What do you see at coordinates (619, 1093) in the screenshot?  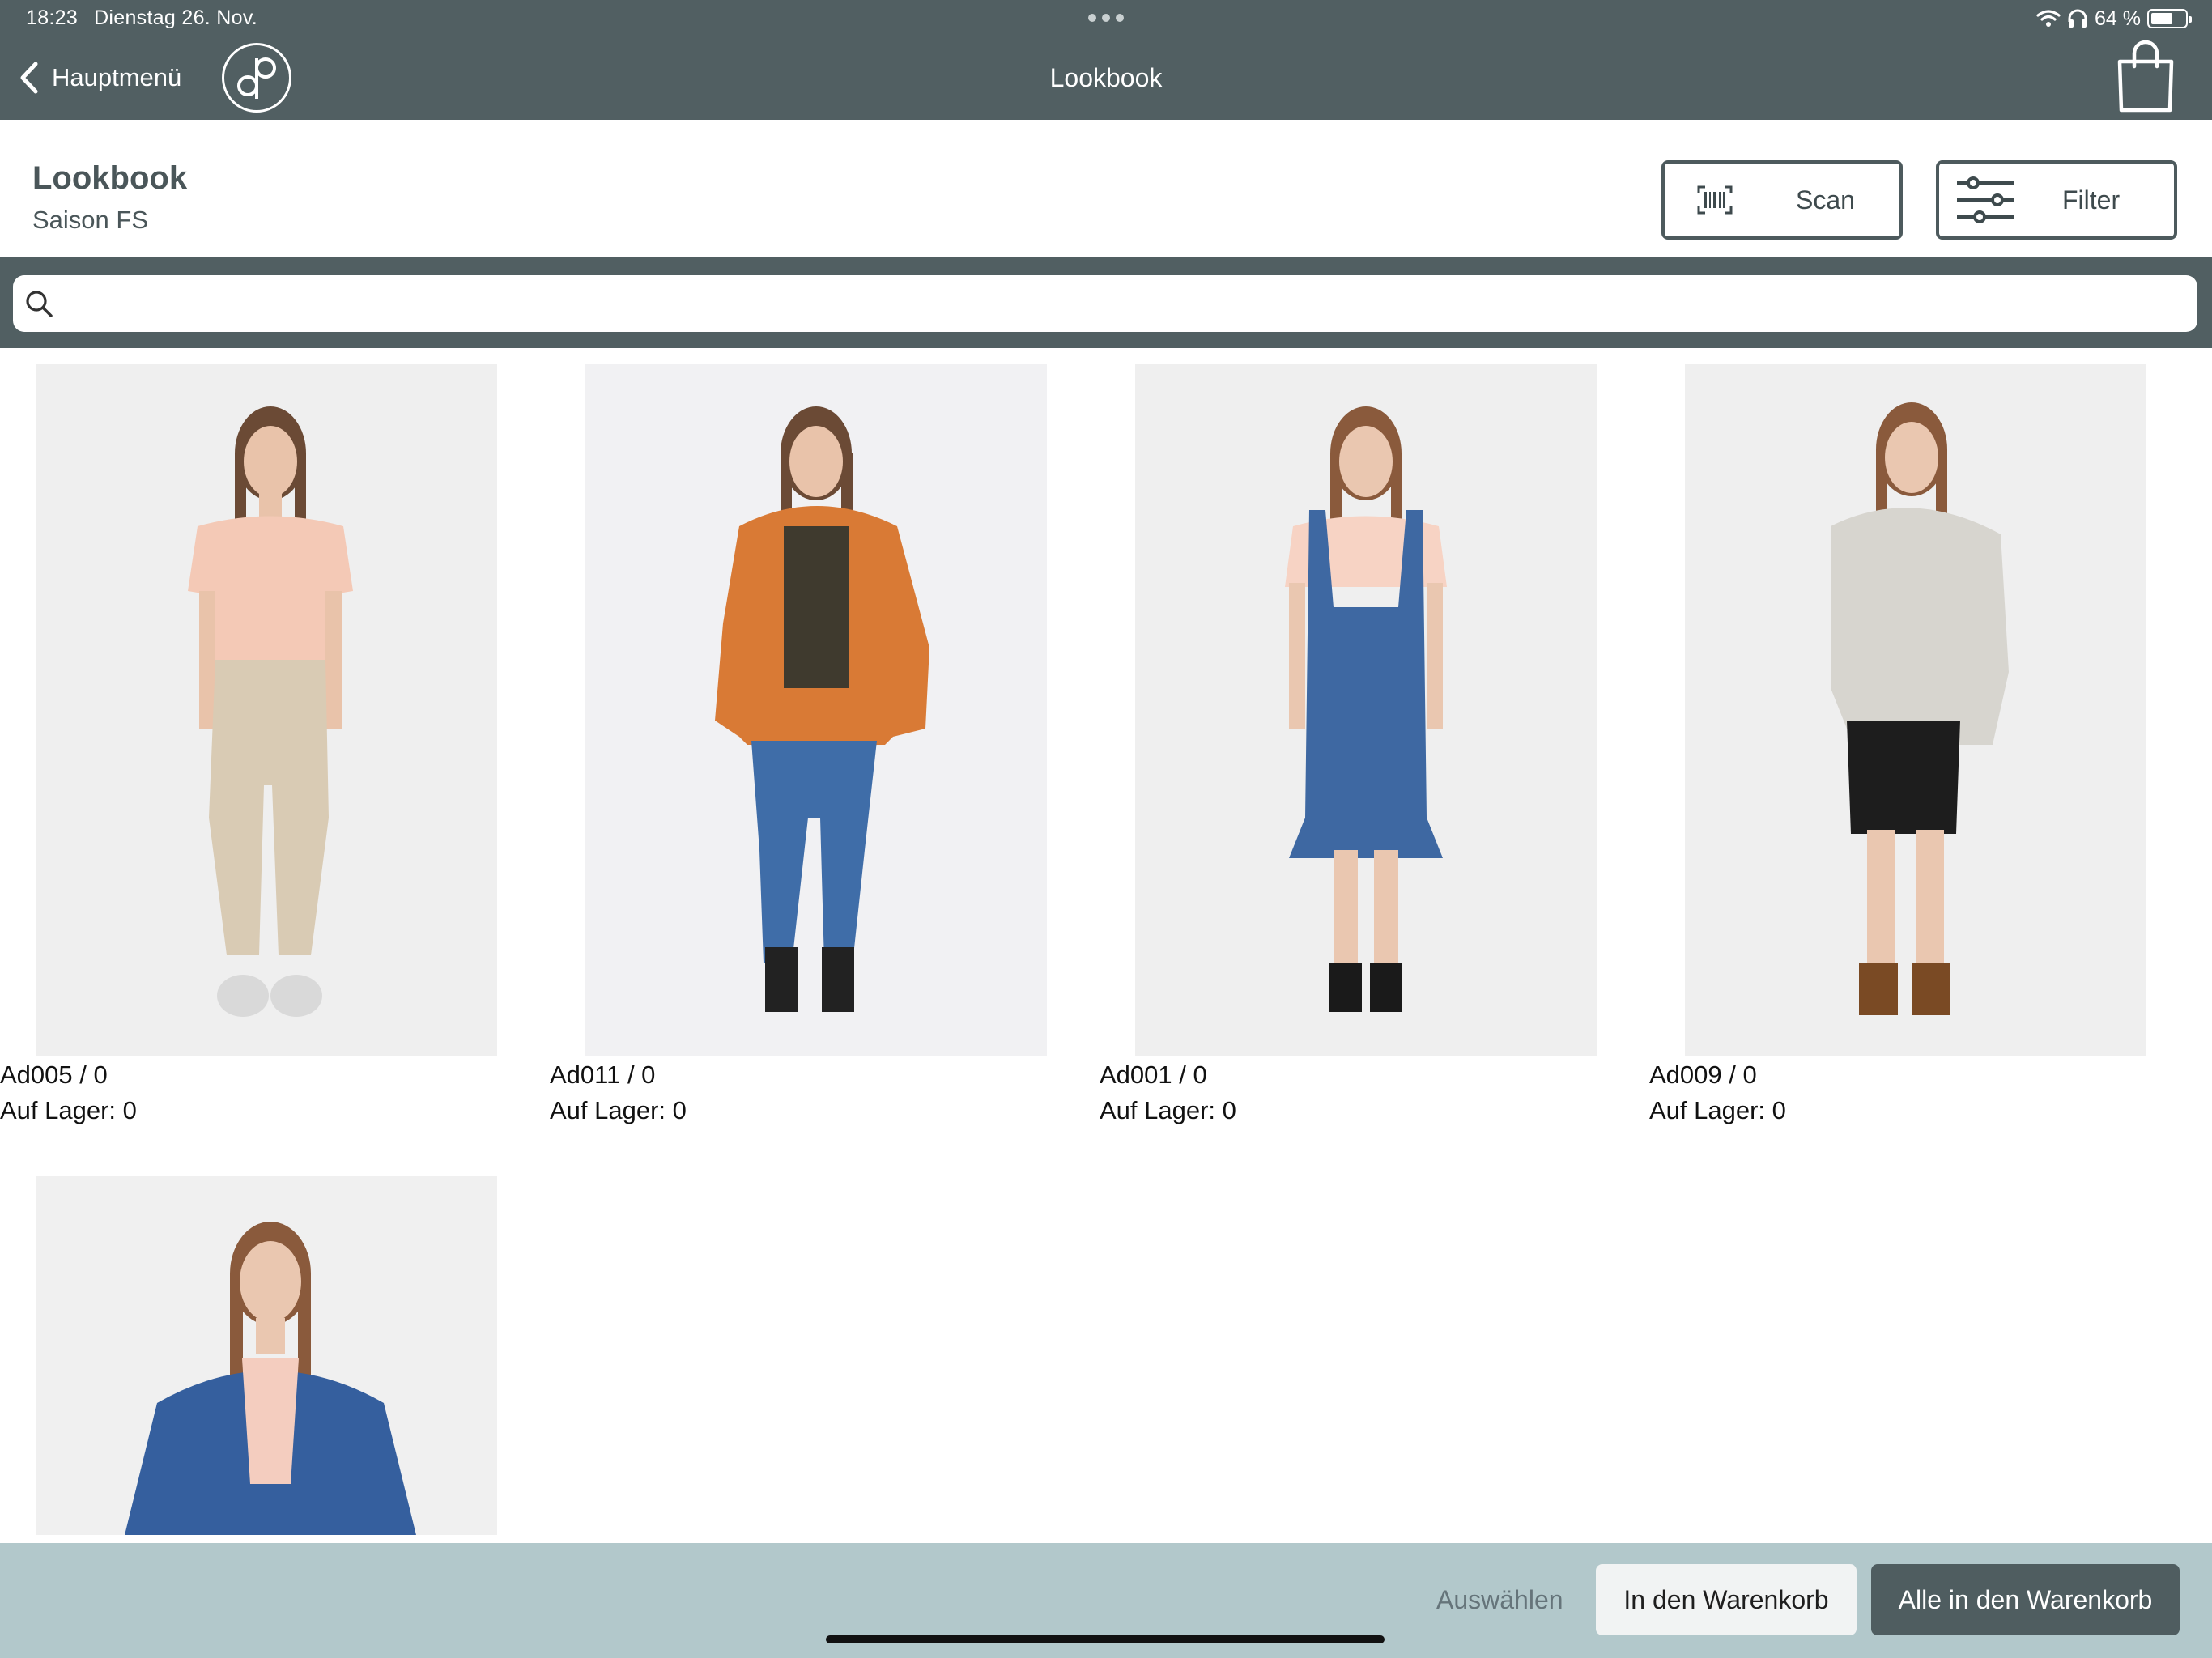 I see `product-caption: Ad011 / 0 Auf Lager: 0` at bounding box center [619, 1093].